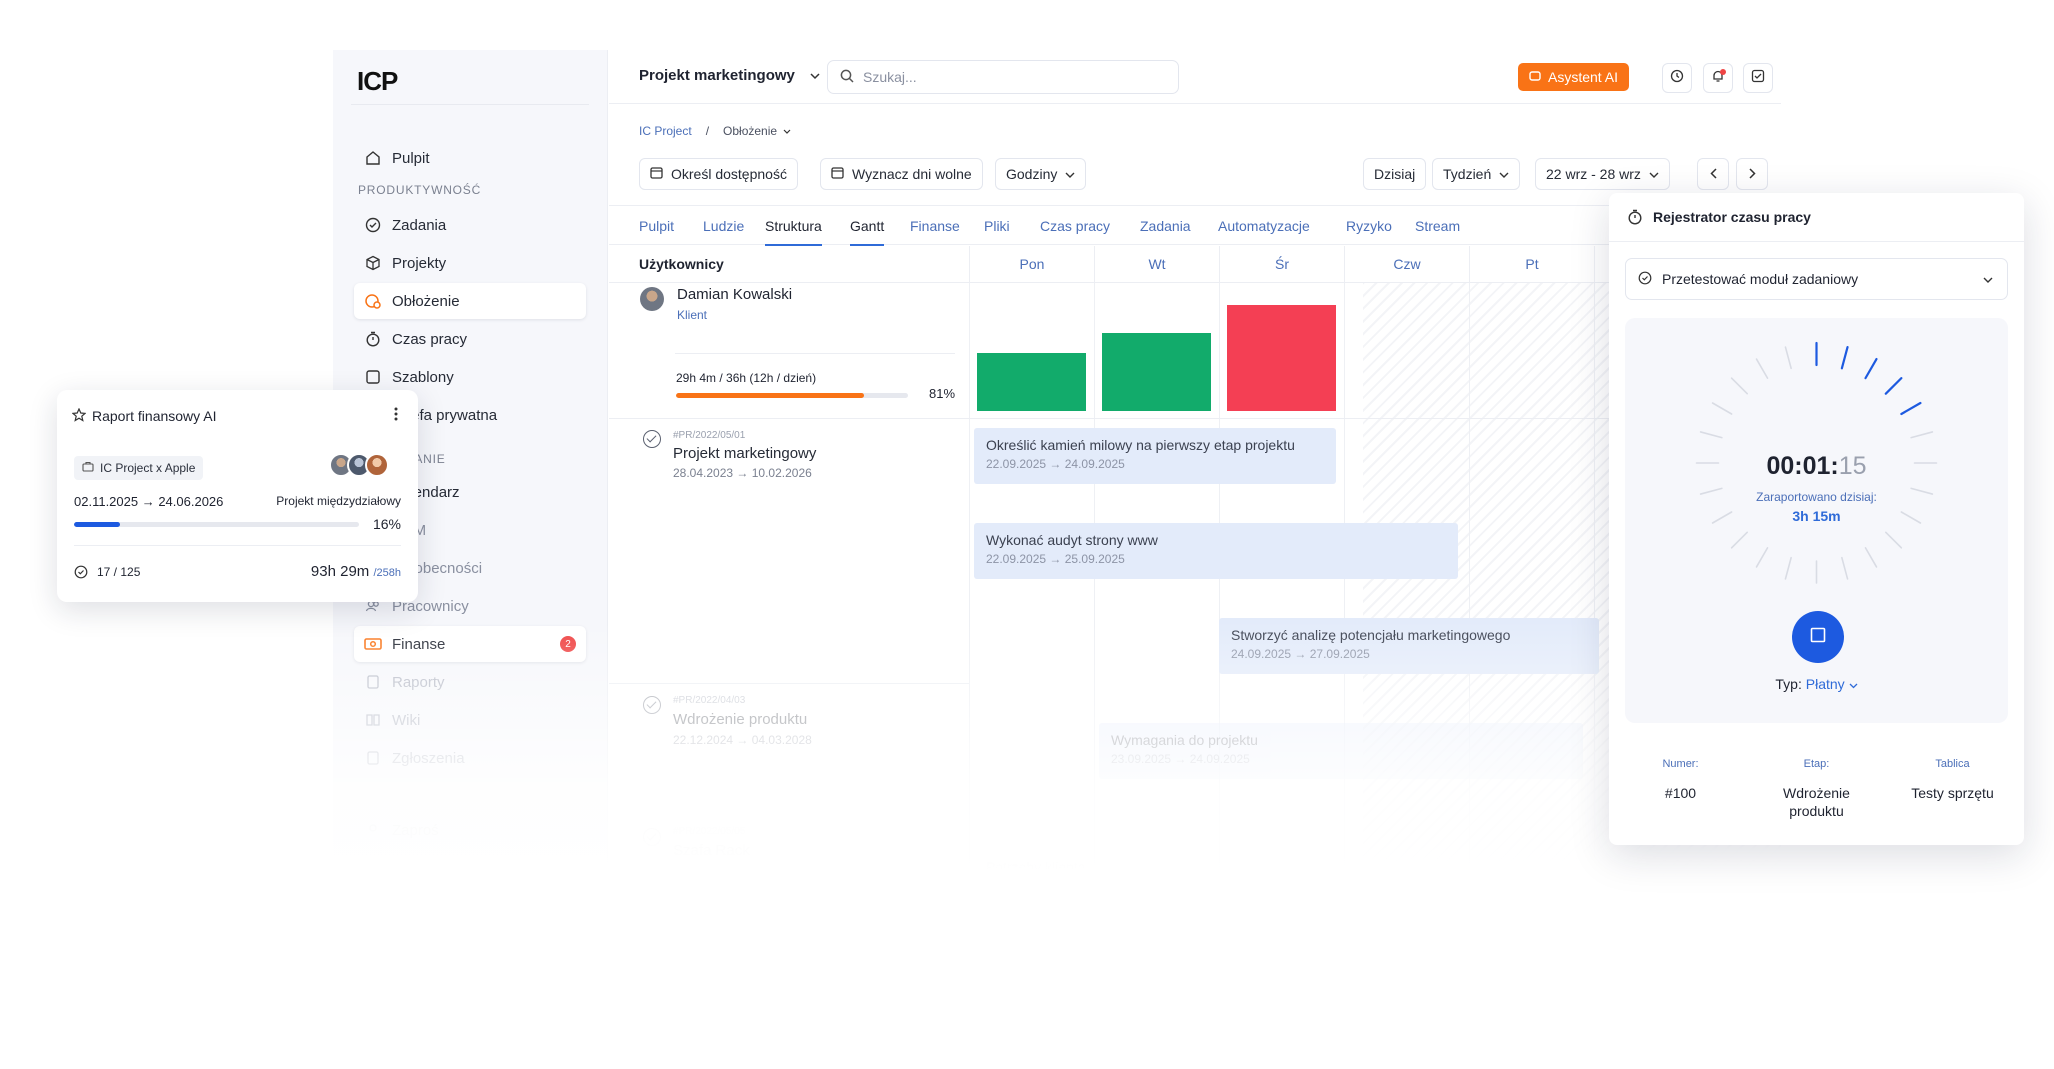 The width and height of the screenshot is (2054, 1069). I want to click on week-select: Tydzień, so click(1476, 174).